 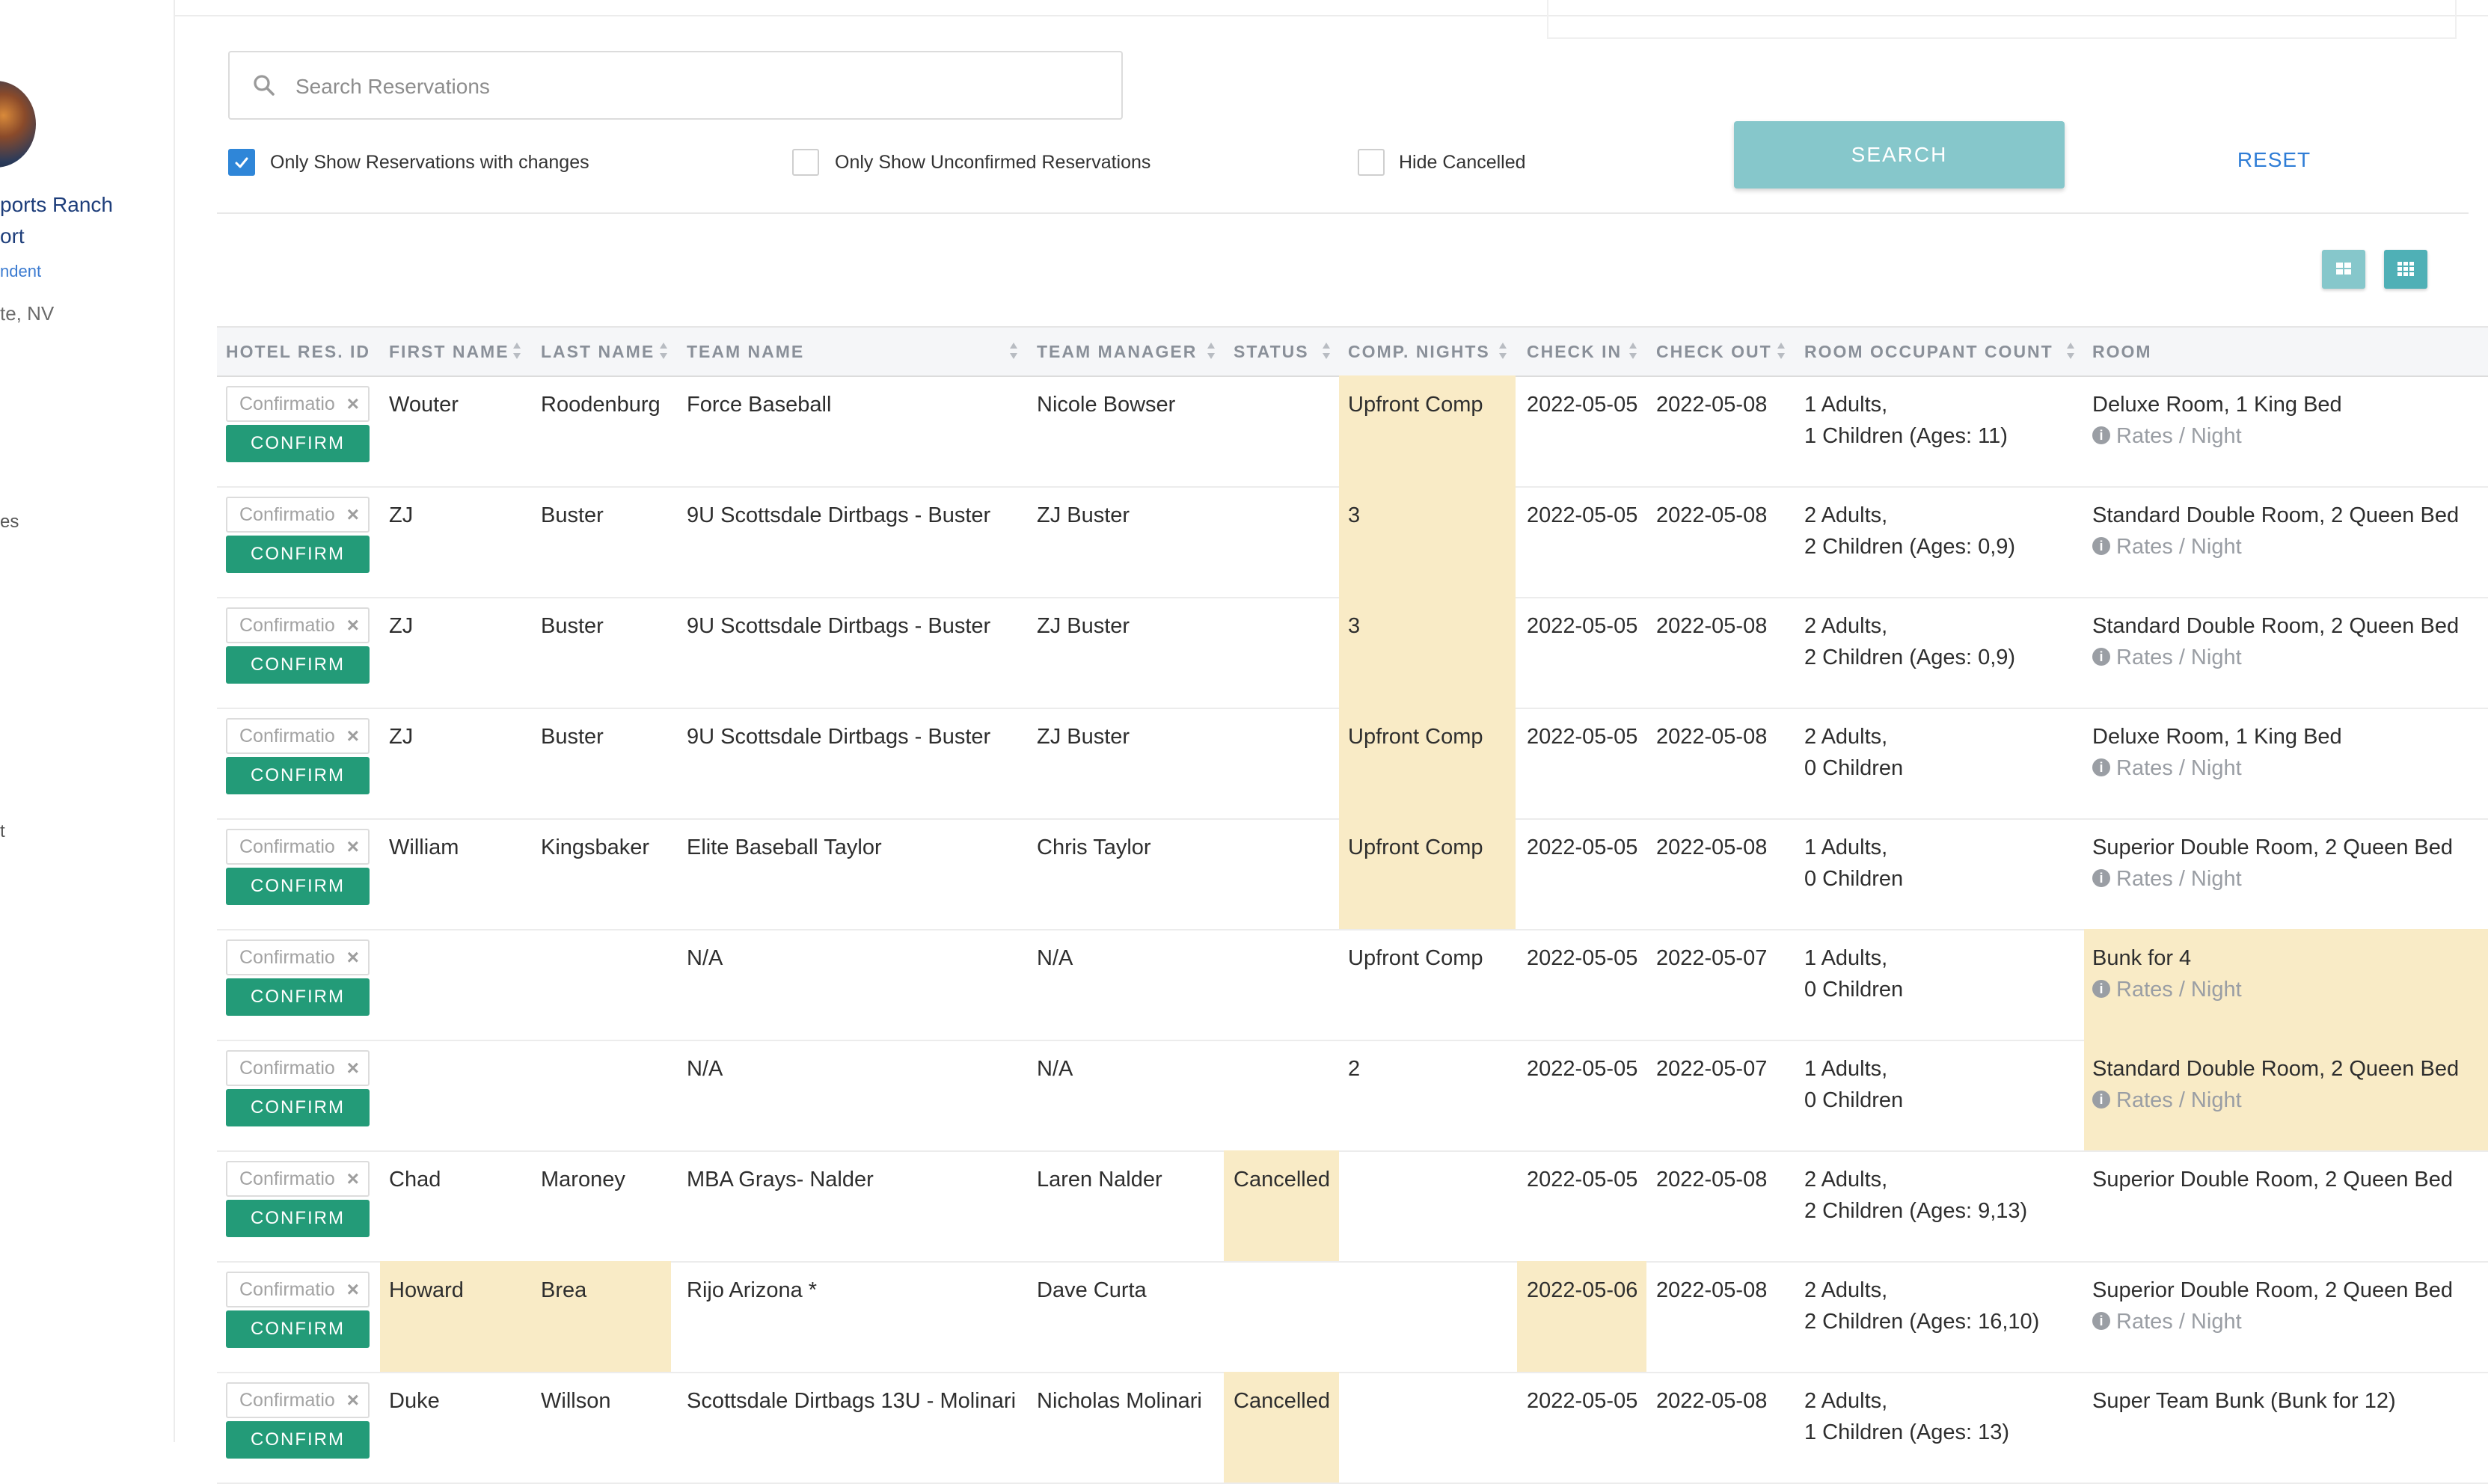 What do you see at coordinates (699, 87) in the screenshot?
I see `search-input` at bounding box center [699, 87].